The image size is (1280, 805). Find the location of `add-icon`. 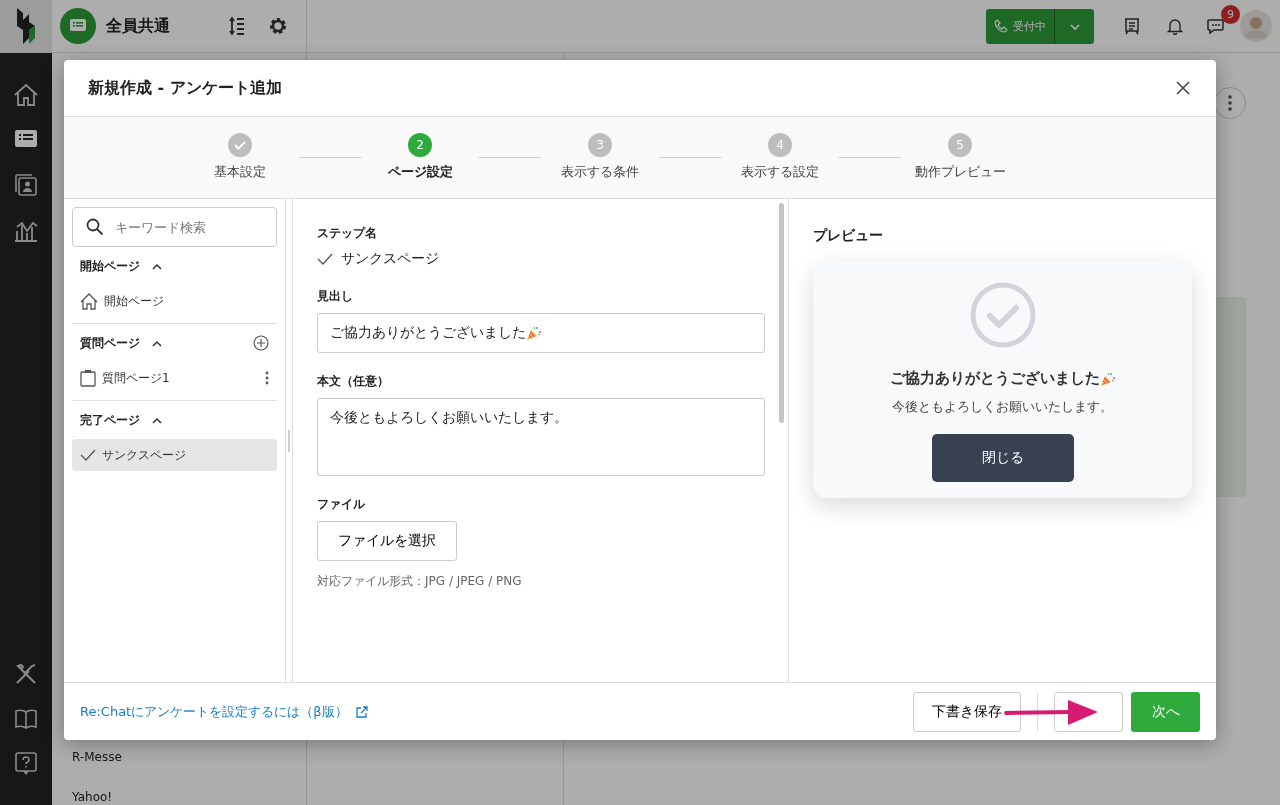

add-icon is located at coordinates (261, 343).